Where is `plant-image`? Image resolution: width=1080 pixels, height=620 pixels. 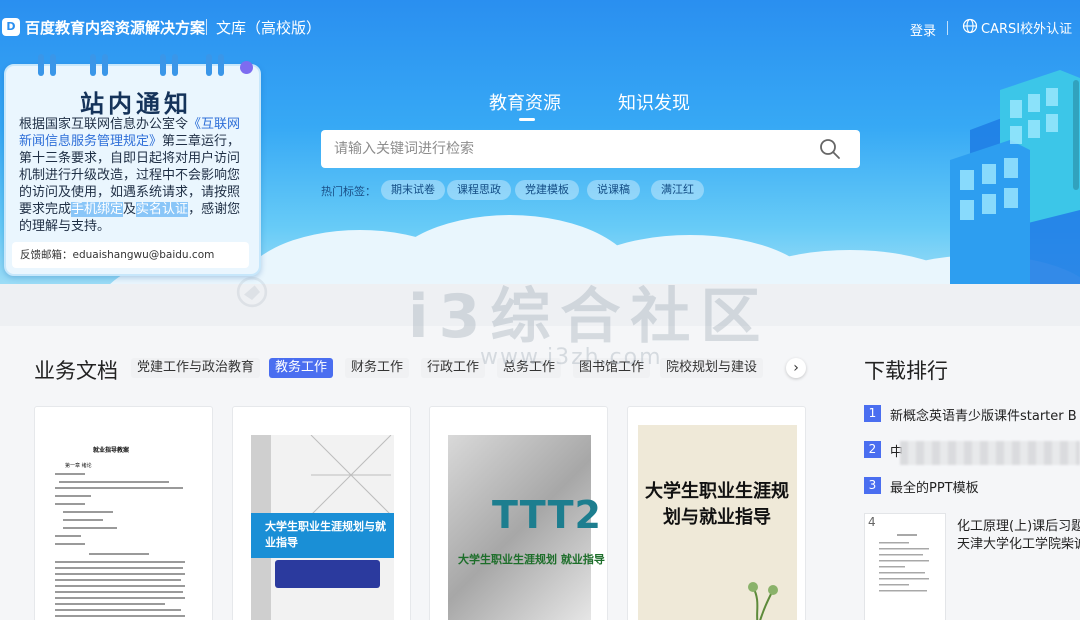
plant-image is located at coordinates (763, 601).